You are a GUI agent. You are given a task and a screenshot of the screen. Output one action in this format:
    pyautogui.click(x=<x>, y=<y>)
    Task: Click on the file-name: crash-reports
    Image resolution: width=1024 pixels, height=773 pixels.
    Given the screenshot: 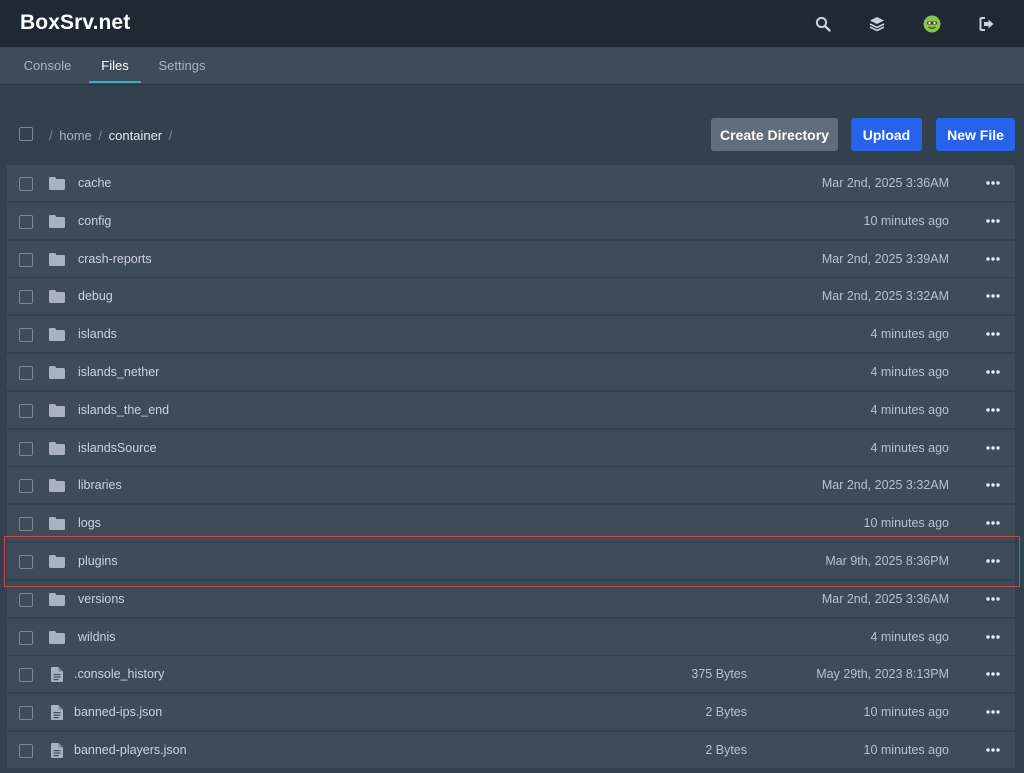 What is the action you would take?
    pyautogui.click(x=115, y=259)
    